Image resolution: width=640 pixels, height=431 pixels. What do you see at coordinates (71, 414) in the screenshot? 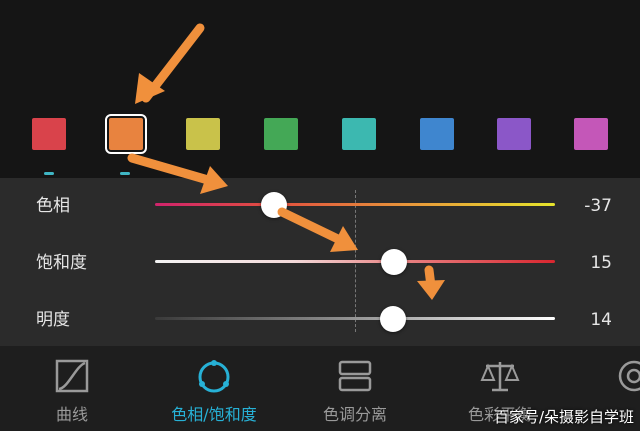
I see `tool-curves-label: 曲线` at bounding box center [71, 414].